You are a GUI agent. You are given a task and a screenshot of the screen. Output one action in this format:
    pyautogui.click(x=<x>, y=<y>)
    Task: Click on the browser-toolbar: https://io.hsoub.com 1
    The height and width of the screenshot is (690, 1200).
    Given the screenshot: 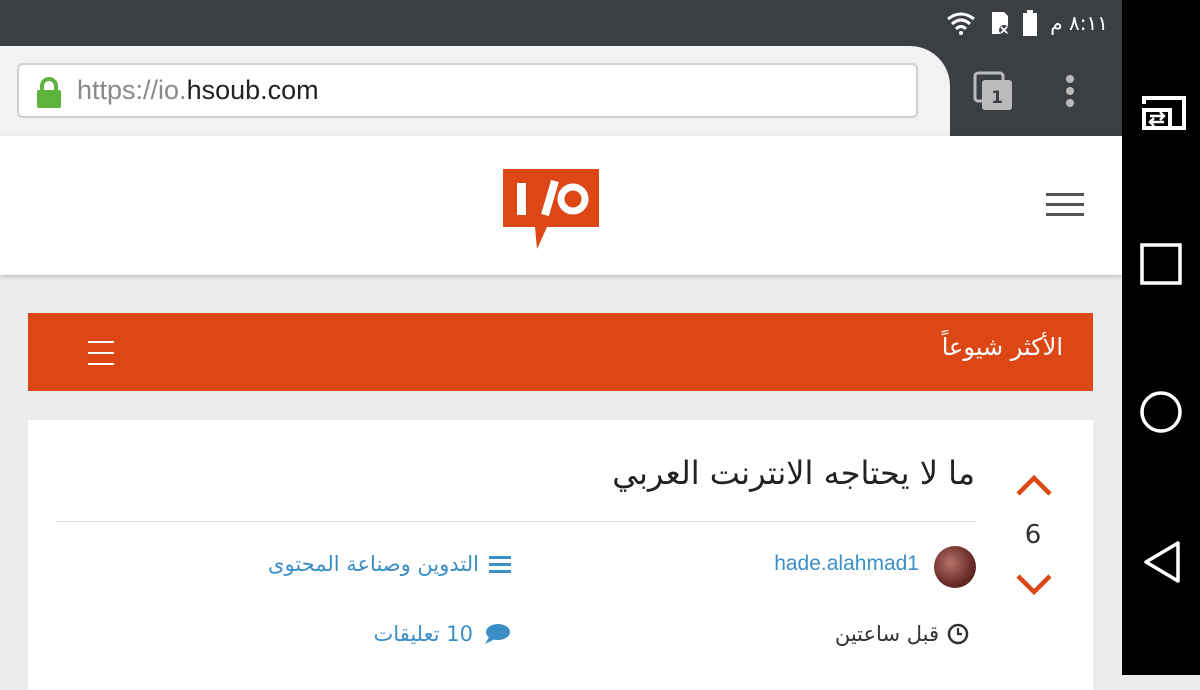 What is the action you would take?
    pyautogui.click(x=561, y=91)
    